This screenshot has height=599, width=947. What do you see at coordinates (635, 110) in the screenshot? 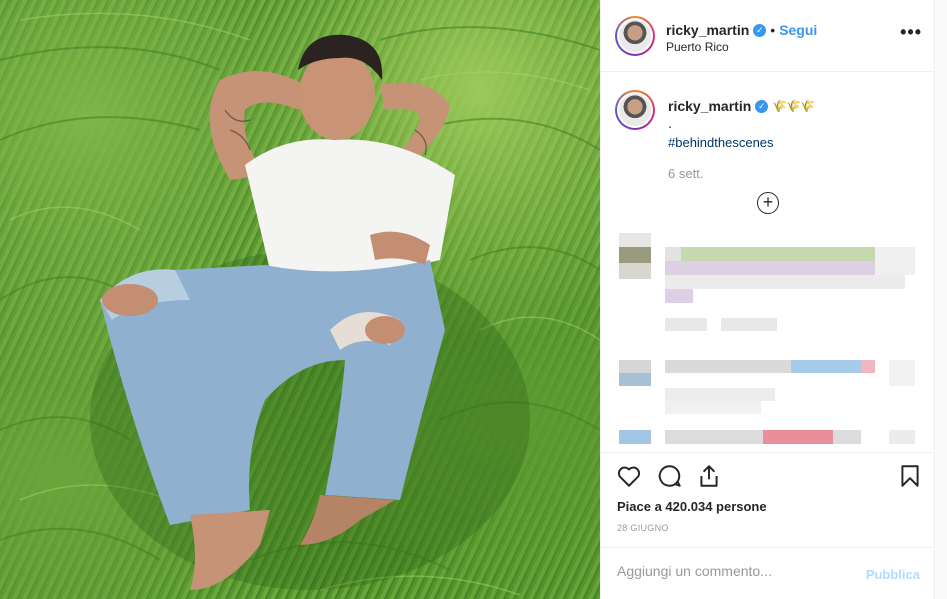
I see `caption-avatar` at bounding box center [635, 110].